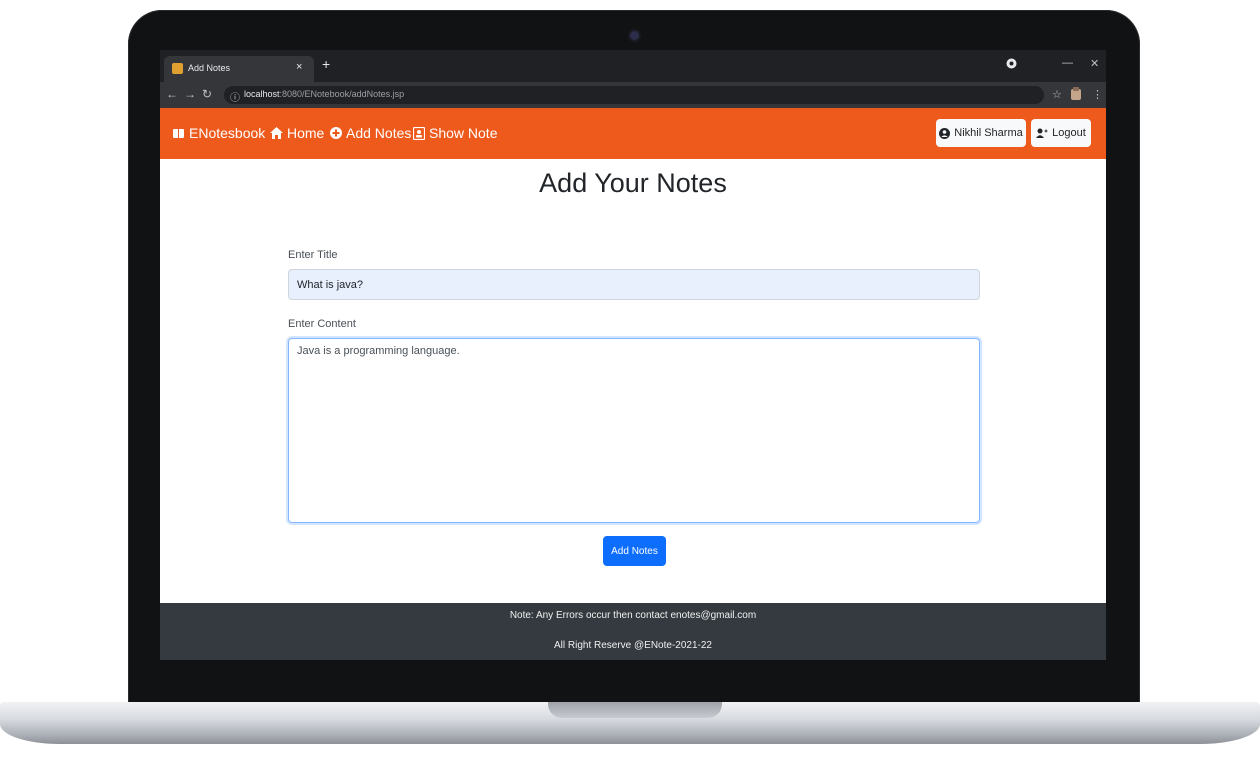  I want to click on tab-title: Add Notes, so click(209, 68).